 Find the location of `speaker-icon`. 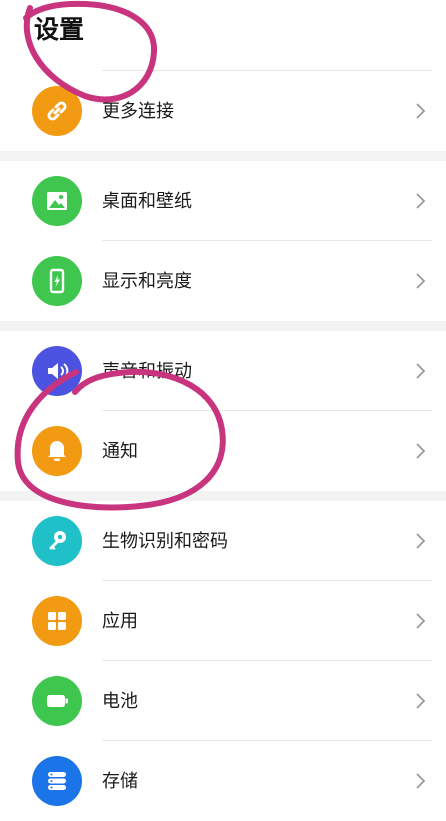

speaker-icon is located at coordinates (57, 371).